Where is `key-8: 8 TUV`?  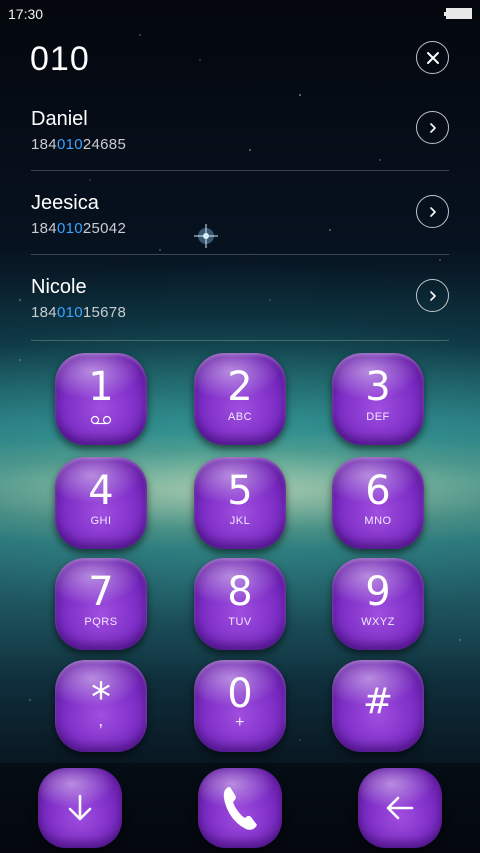 key-8: 8 TUV is located at coordinates (240, 604).